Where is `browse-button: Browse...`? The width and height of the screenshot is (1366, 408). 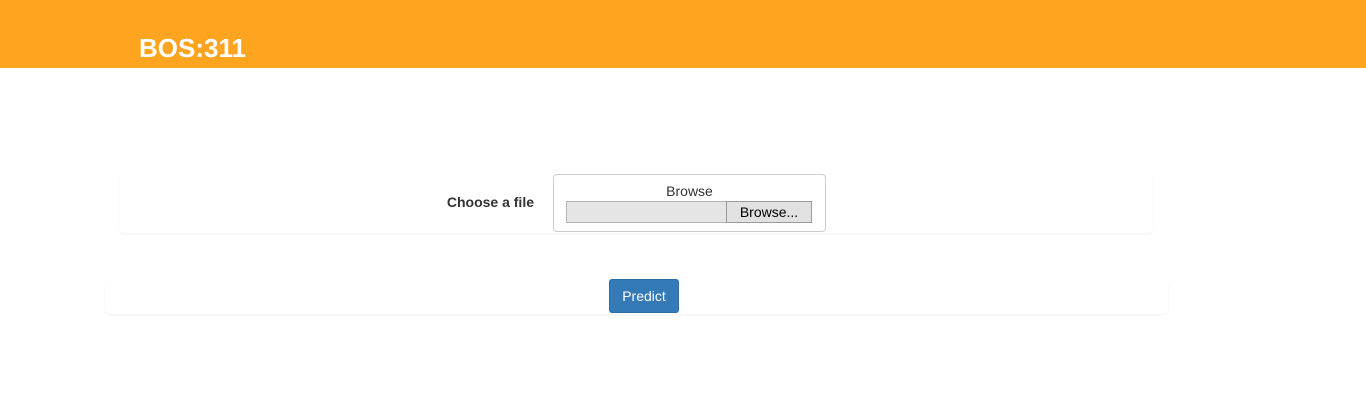
browse-button: Browse... is located at coordinates (769, 212).